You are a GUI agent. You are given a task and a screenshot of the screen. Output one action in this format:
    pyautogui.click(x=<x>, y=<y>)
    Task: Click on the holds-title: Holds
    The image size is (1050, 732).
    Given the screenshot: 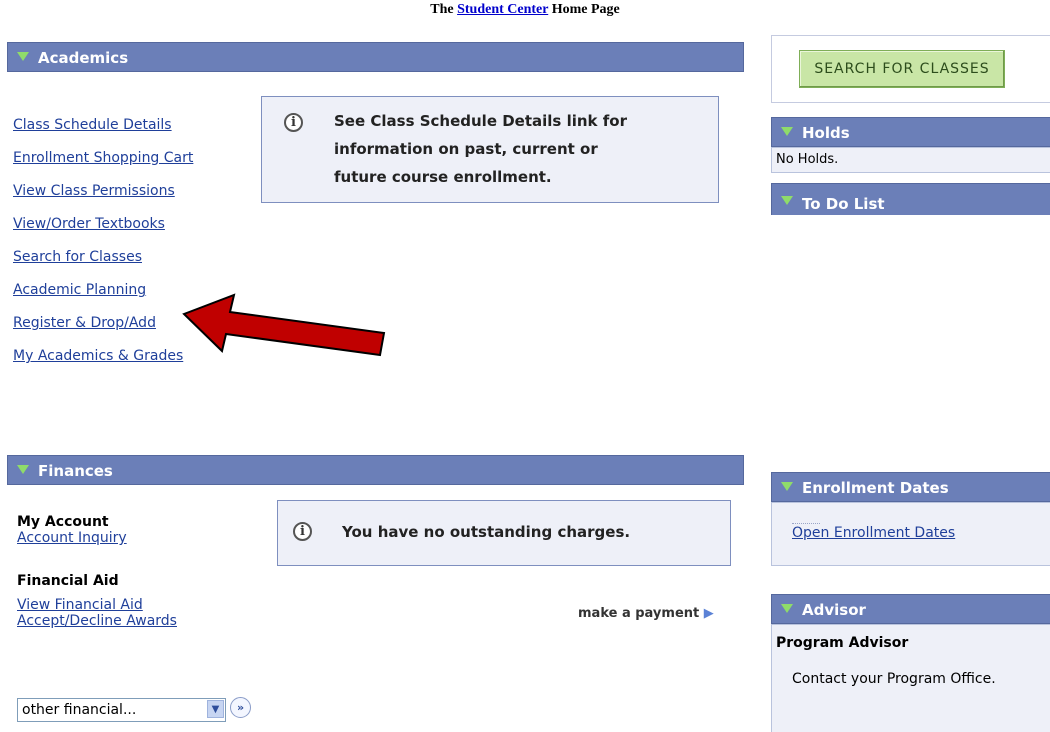 What is the action you would take?
    pyautogui.click(x=826, y=133)
    